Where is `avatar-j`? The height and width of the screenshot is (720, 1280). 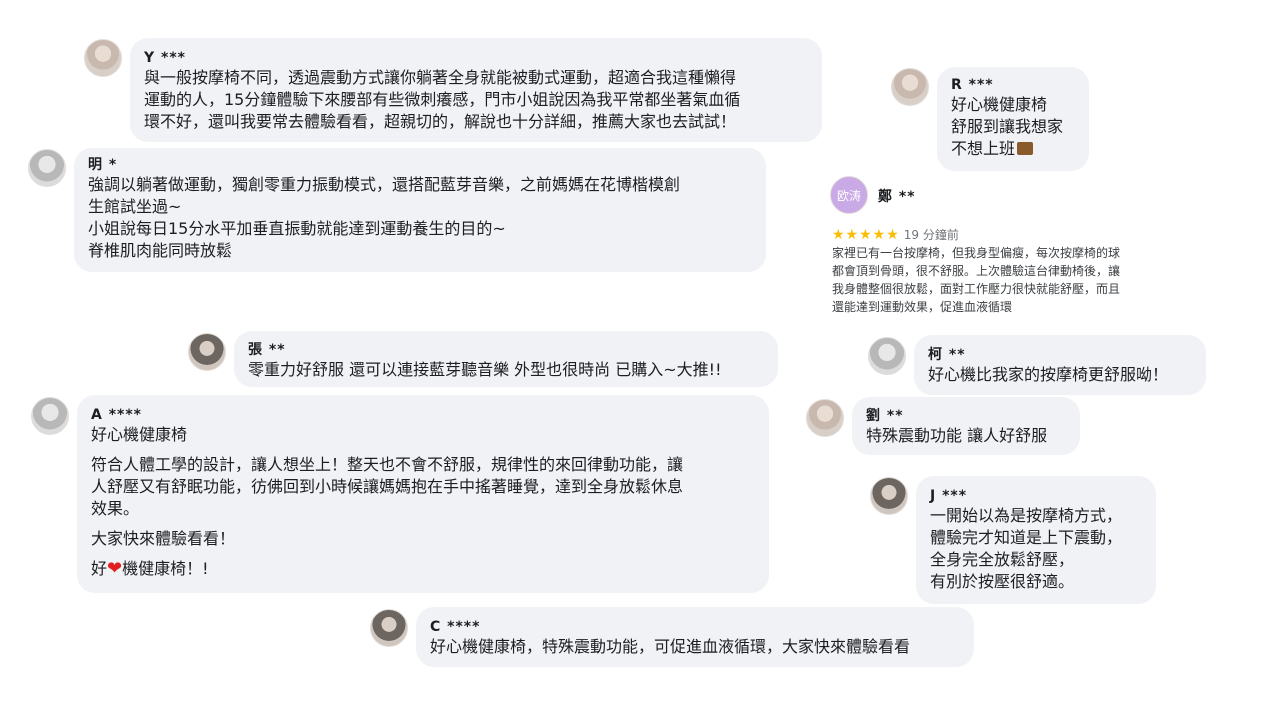 avatar-j is located at coordinates (889, 496).